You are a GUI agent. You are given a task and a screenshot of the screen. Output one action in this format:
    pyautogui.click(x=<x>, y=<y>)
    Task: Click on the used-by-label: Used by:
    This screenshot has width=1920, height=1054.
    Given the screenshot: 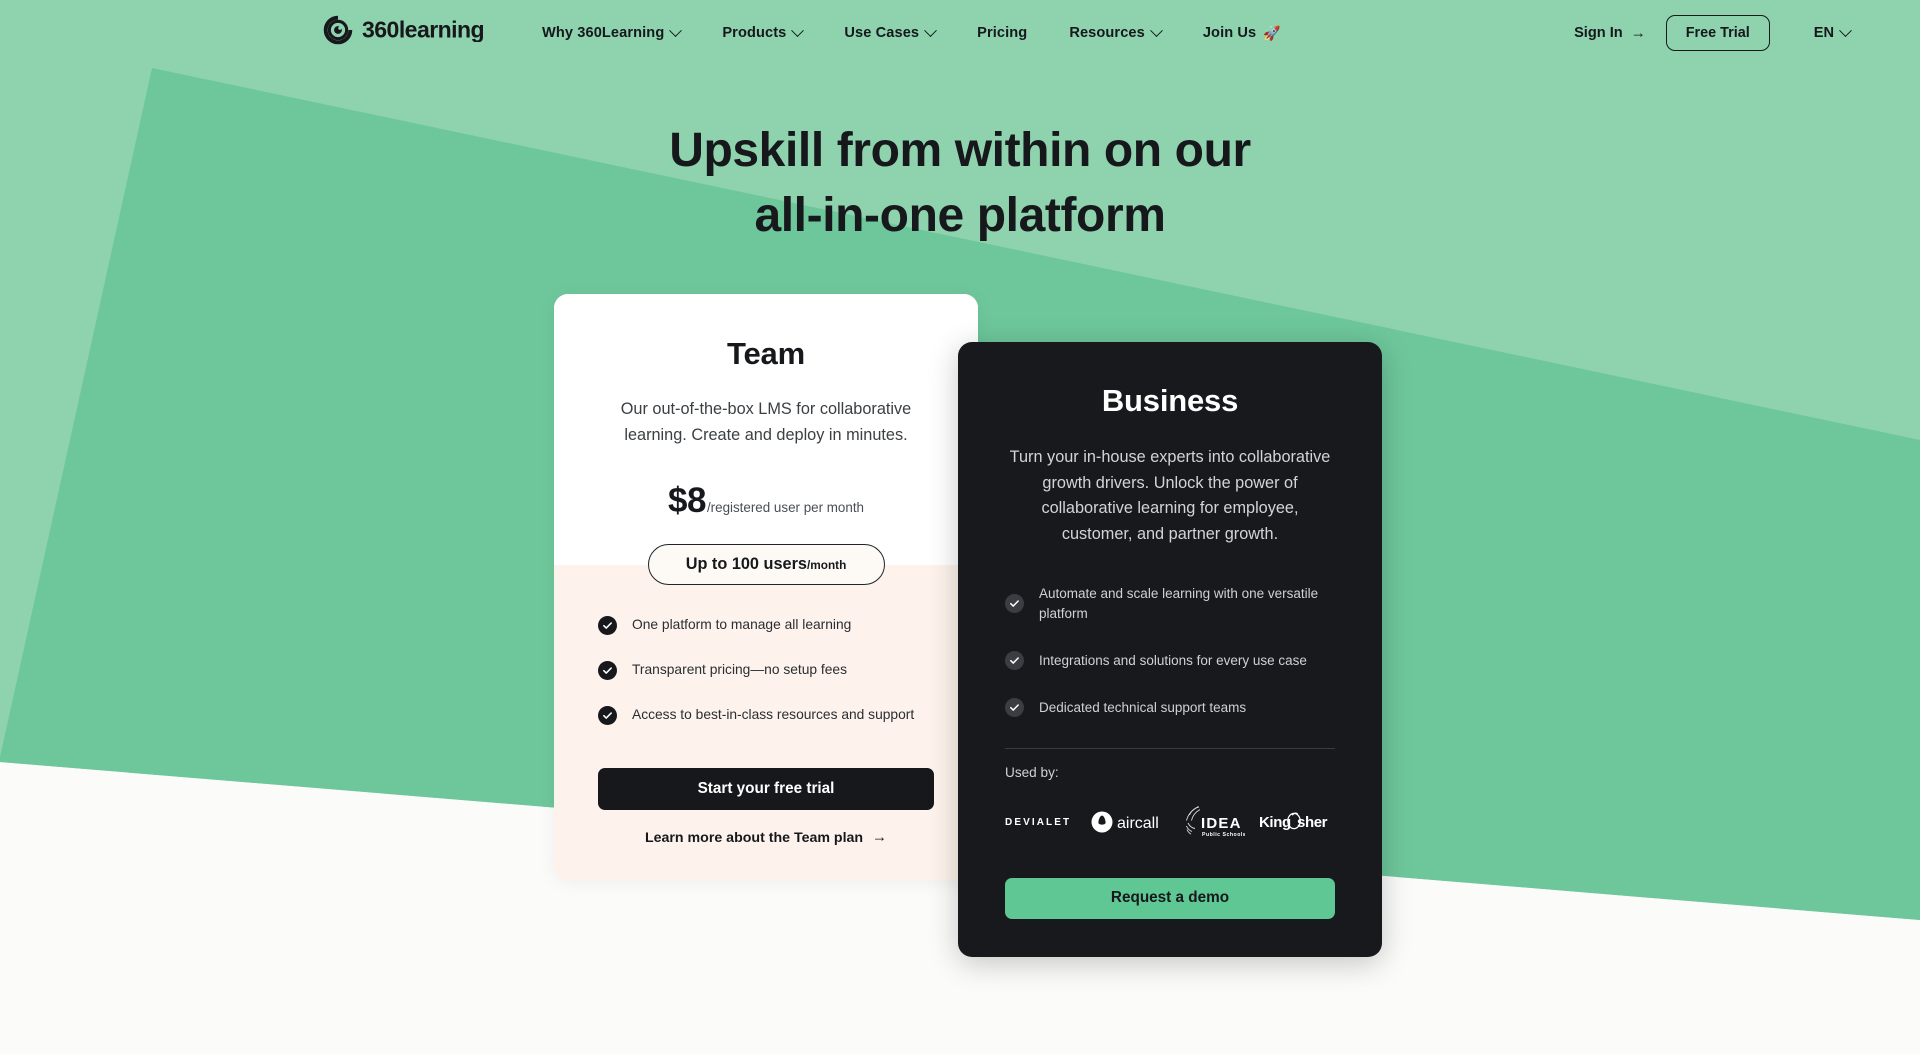 What is the action you would take?
    pyautogui.click(x=1032, y=772)
    